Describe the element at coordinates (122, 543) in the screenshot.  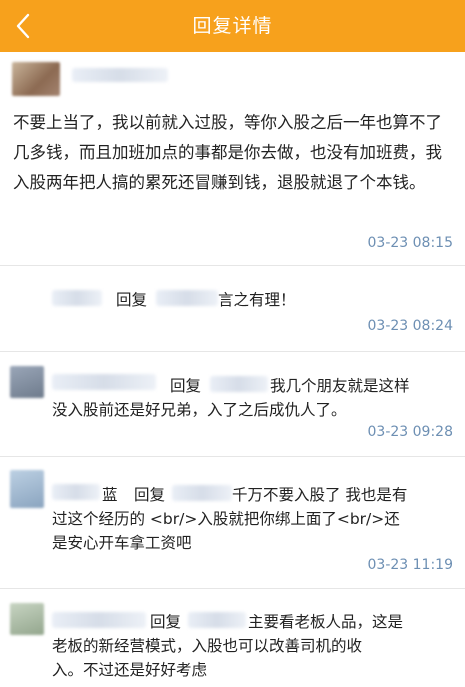
I see `reply-text-line: 是安心开车拿工资吧` at that location.